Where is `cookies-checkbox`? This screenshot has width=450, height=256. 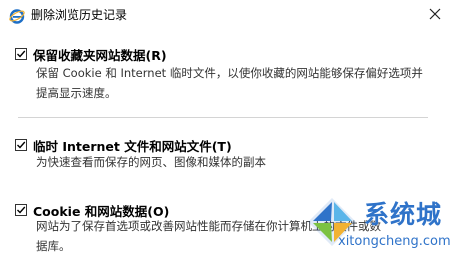 cookies-checkbox is located at coordinates (21, 210).